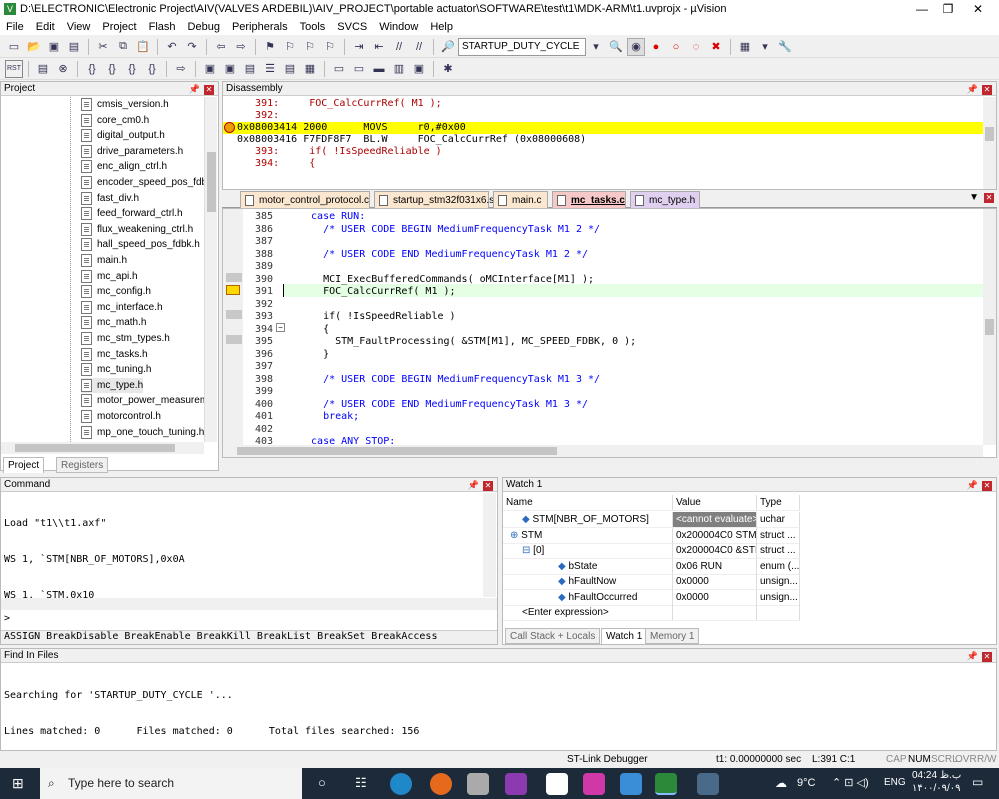  What do you see at coordinates (110, 198) in the screenshot?
I see `project-file-item: fast_div.h` at bounding box center [110, 198].